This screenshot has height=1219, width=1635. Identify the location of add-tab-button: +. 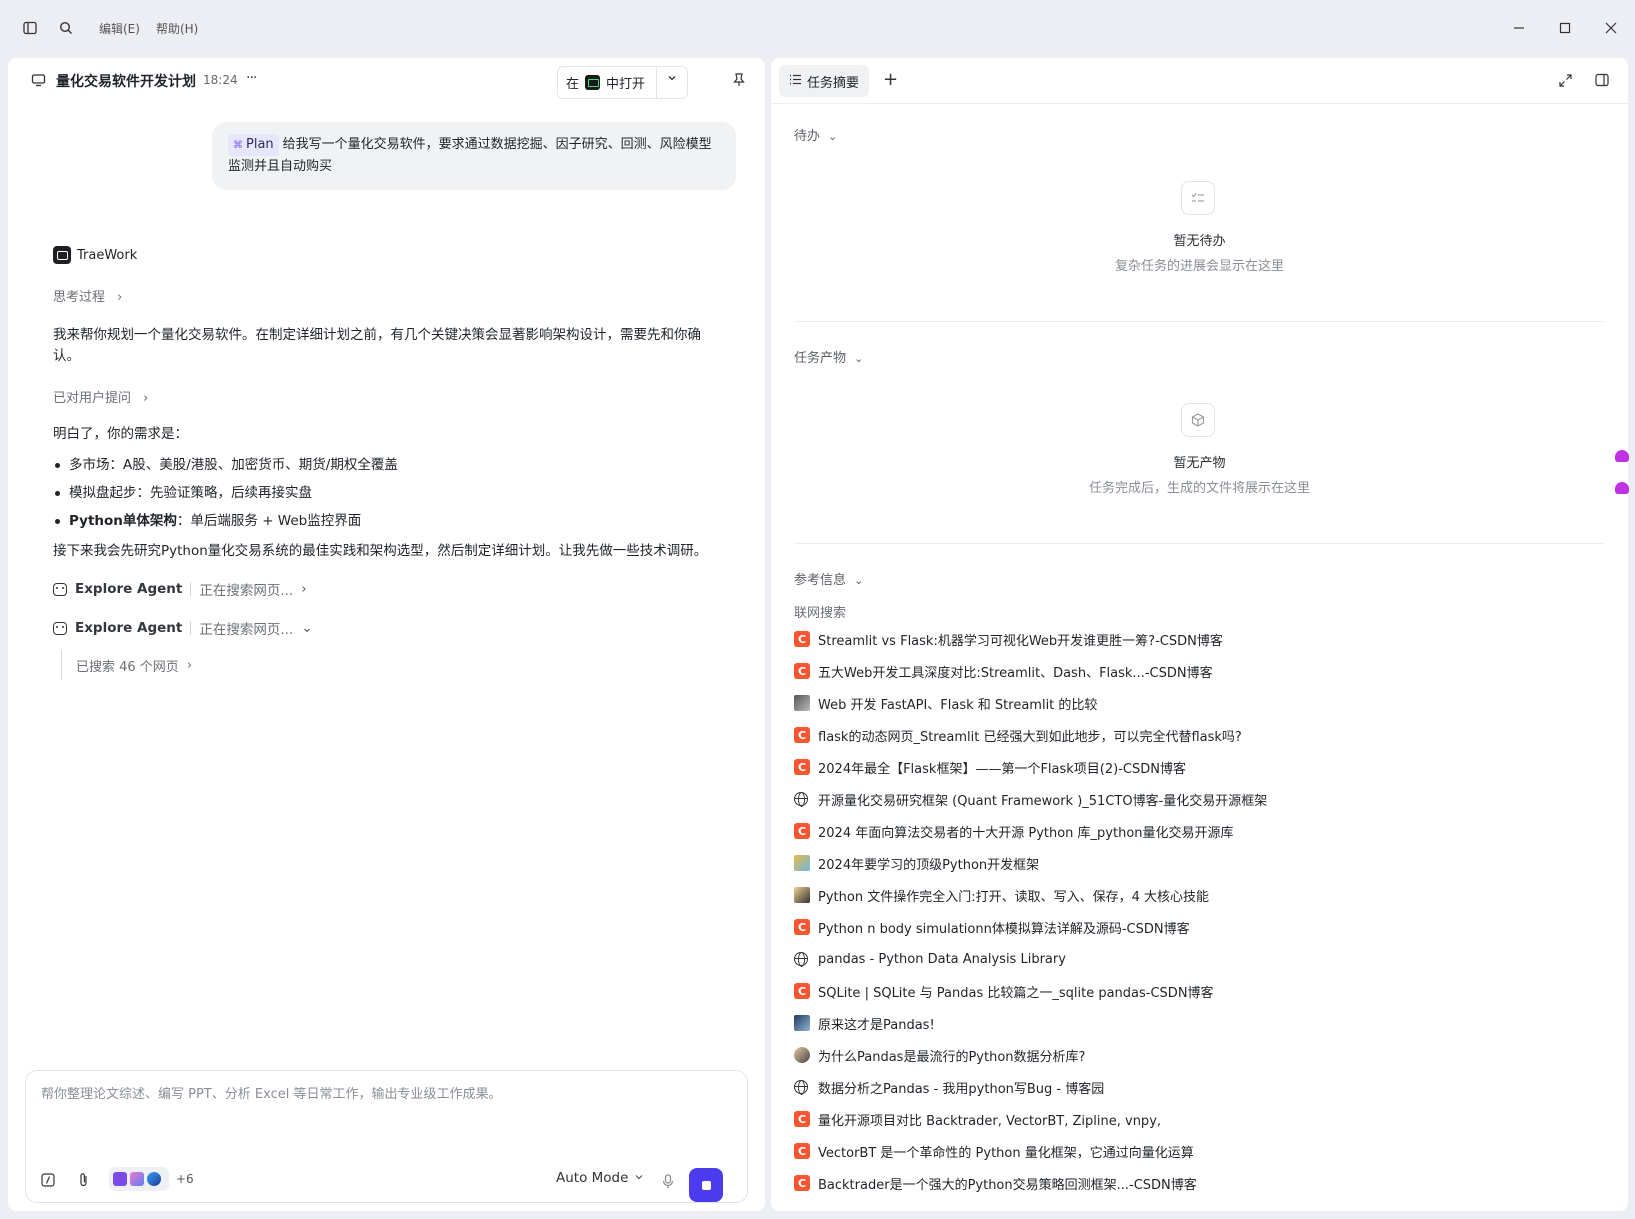
(890, 79).